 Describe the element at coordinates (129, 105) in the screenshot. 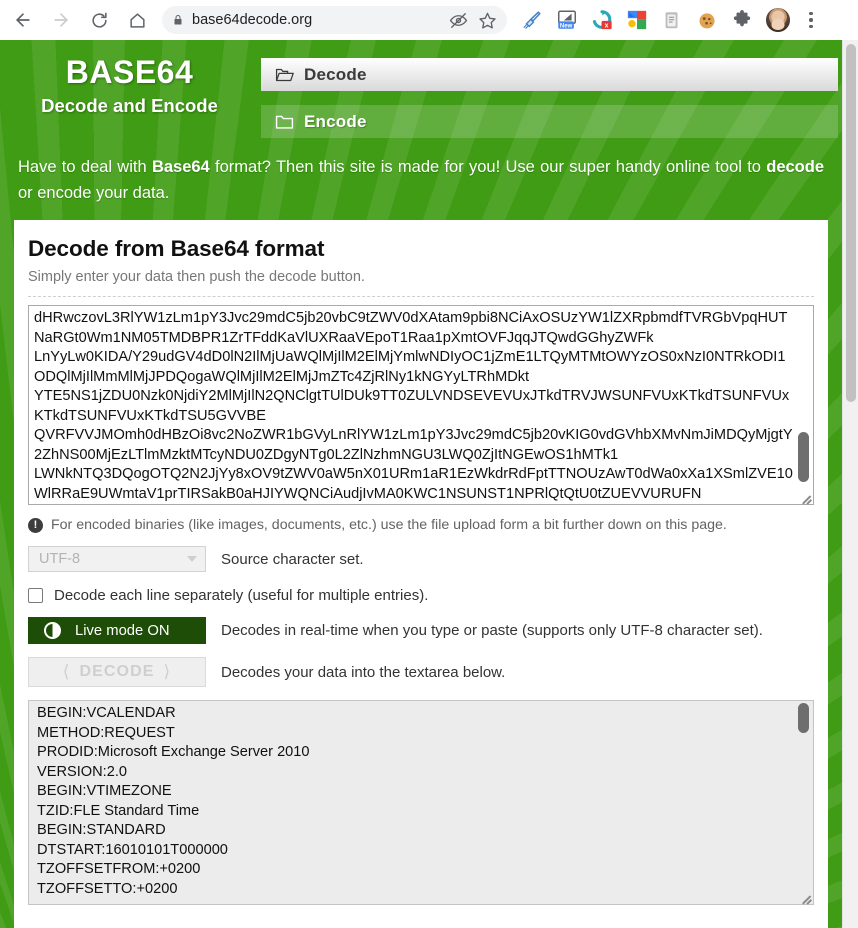

I see `logo-subtitle: Decode and Encode` at that location.